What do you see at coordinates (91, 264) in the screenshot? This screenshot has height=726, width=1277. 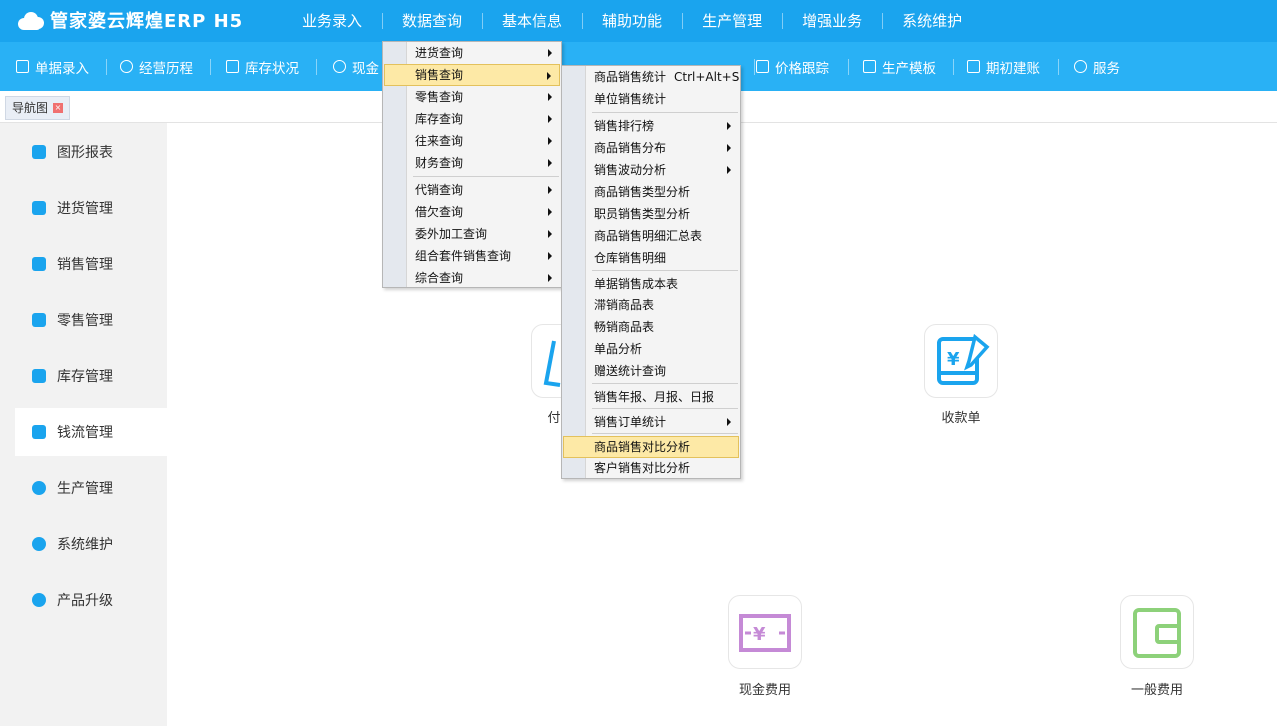 I see `sidebar-item-sales: 销售管理` at bounding box center [91, 264].